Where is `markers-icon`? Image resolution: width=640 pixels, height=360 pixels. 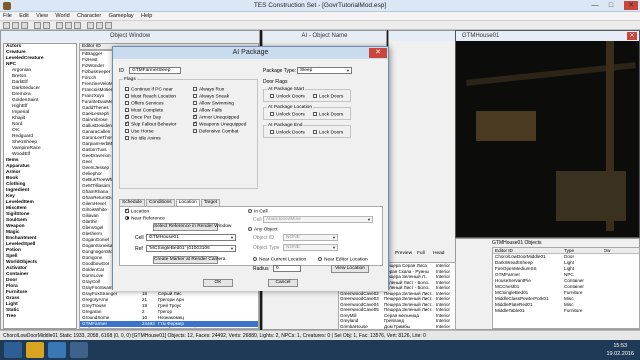 markers-icon is located at coordinates (108, 25).